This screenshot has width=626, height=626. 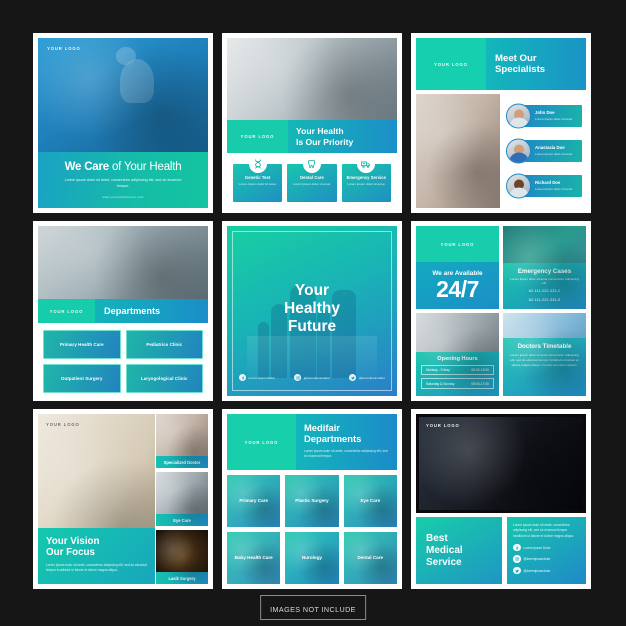 I want to click on opening-hours-days: Saturday & Sunday, so click(x=440, y=383).